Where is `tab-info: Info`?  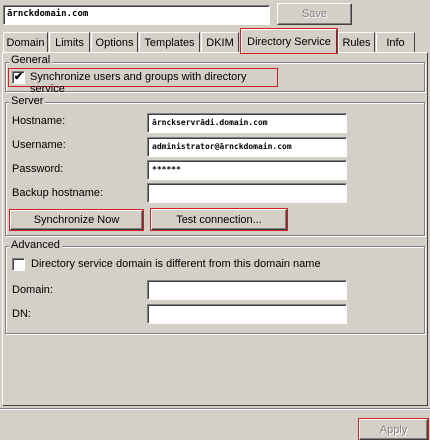
tab-info: Info is located at coordinates (395, 42).